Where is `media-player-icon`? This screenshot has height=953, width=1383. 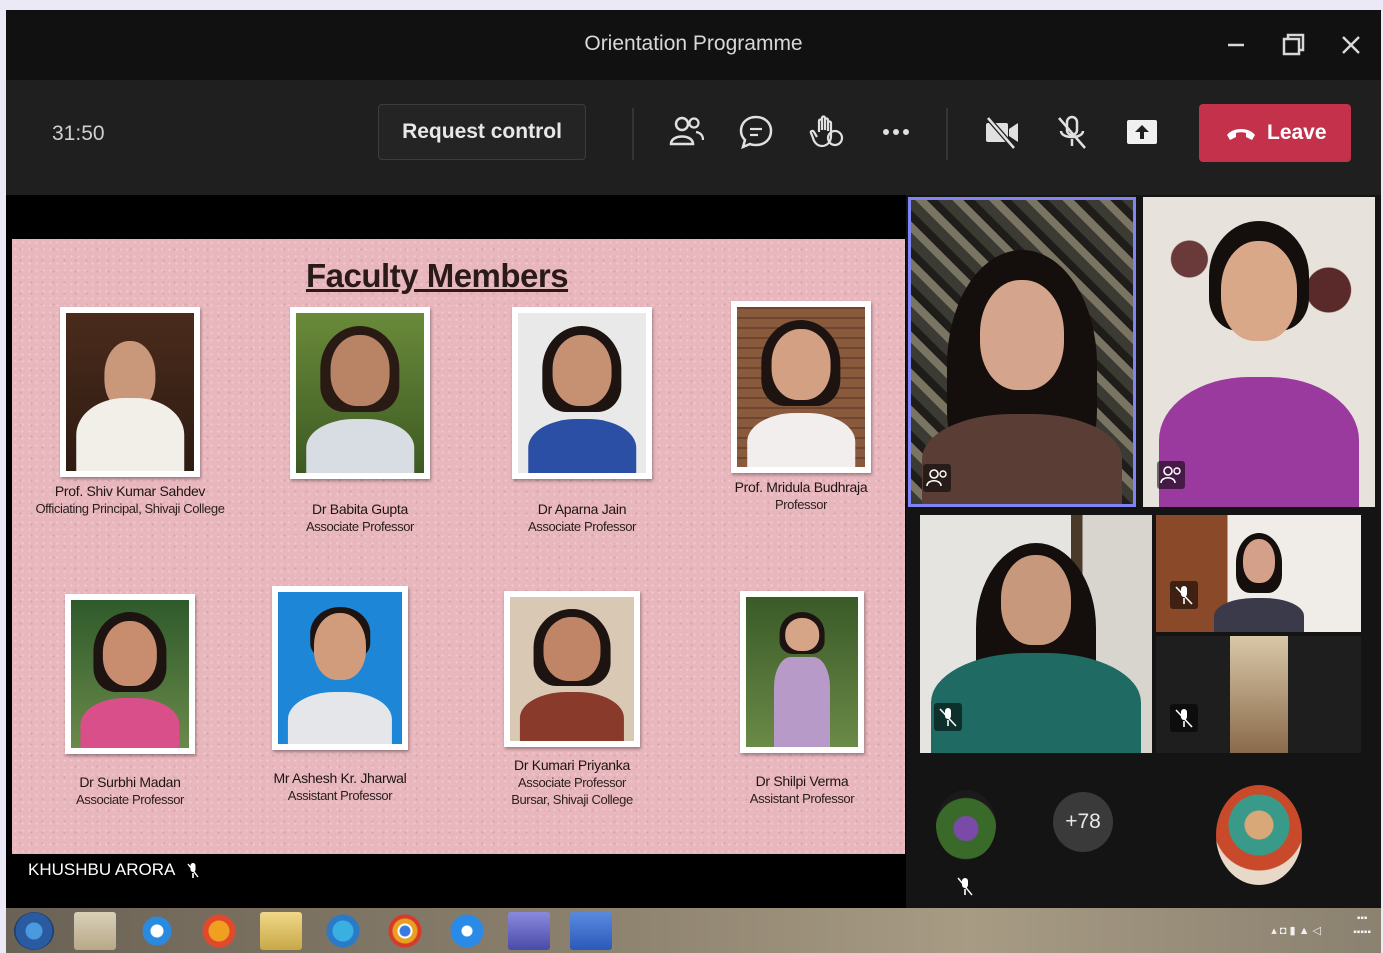
media-player-icon is located at coordinates (95, 931).